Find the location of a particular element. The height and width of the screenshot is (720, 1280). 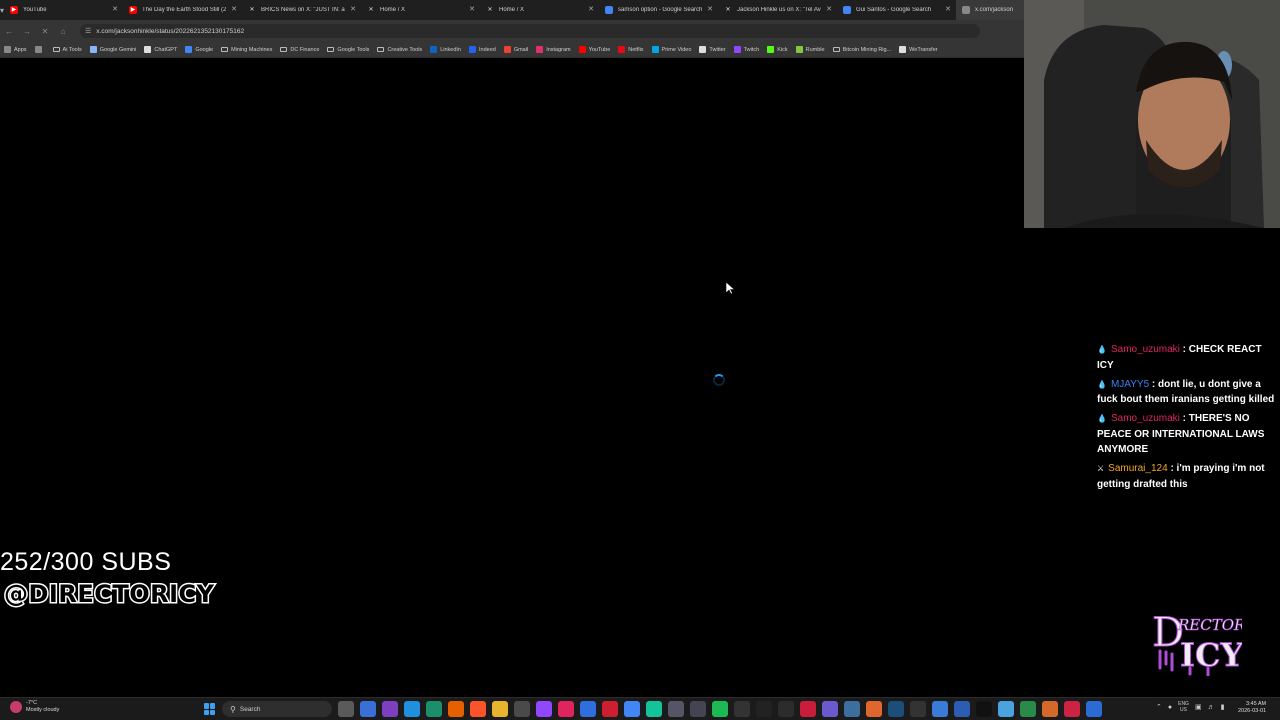

battery-icon: ▮ is located at coordinates (1223, 707).